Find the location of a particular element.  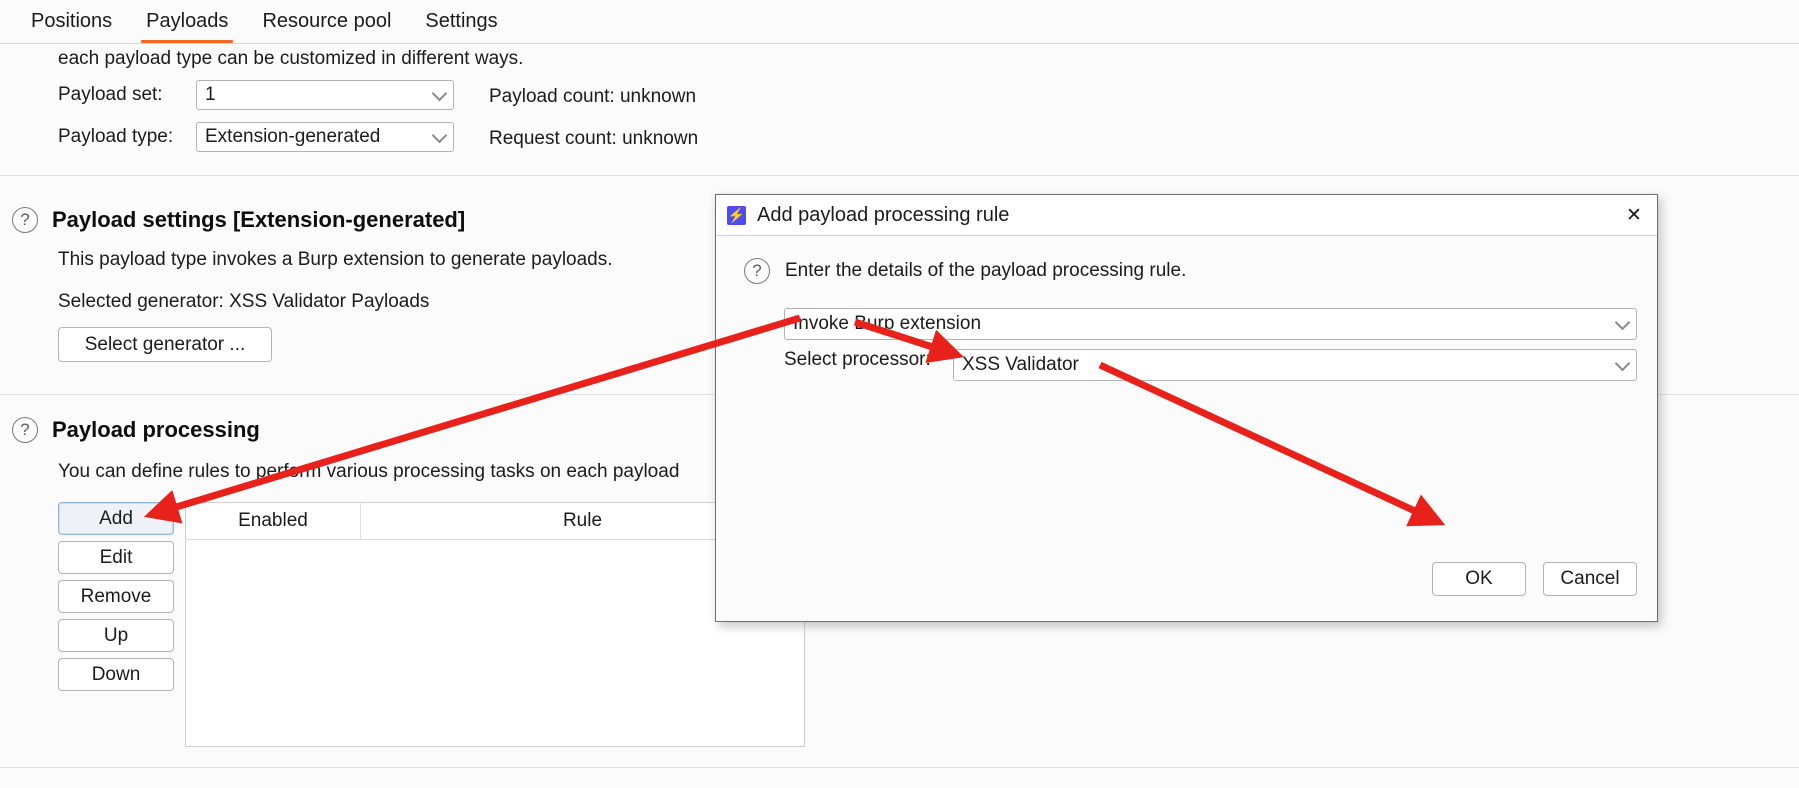

payload-processing-button-column: Add Edit Remove Up Down is located at coordinates (116, 596).